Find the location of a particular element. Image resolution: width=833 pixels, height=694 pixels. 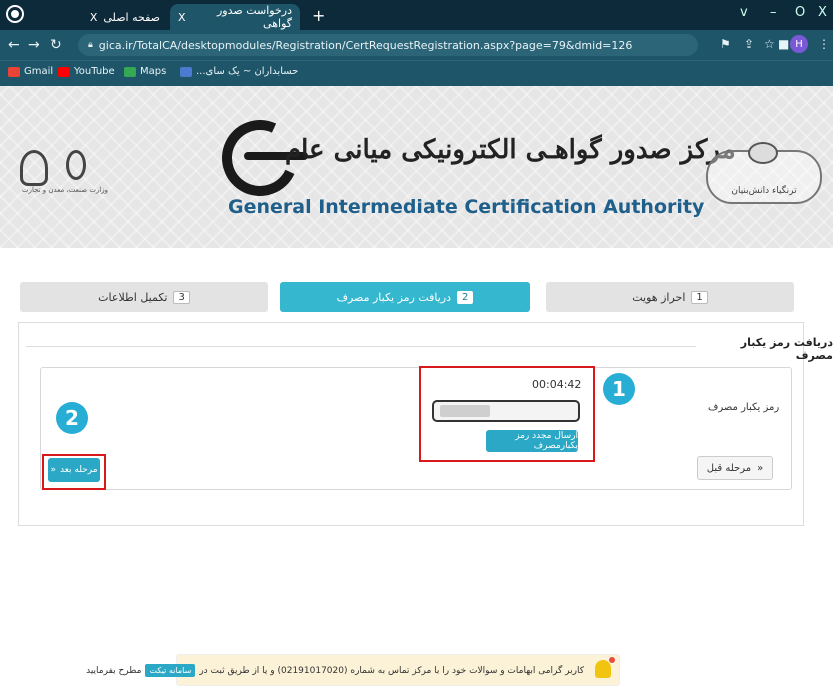

tab-title: درخواست صدور گواهی is located at coordinates (254, 17).